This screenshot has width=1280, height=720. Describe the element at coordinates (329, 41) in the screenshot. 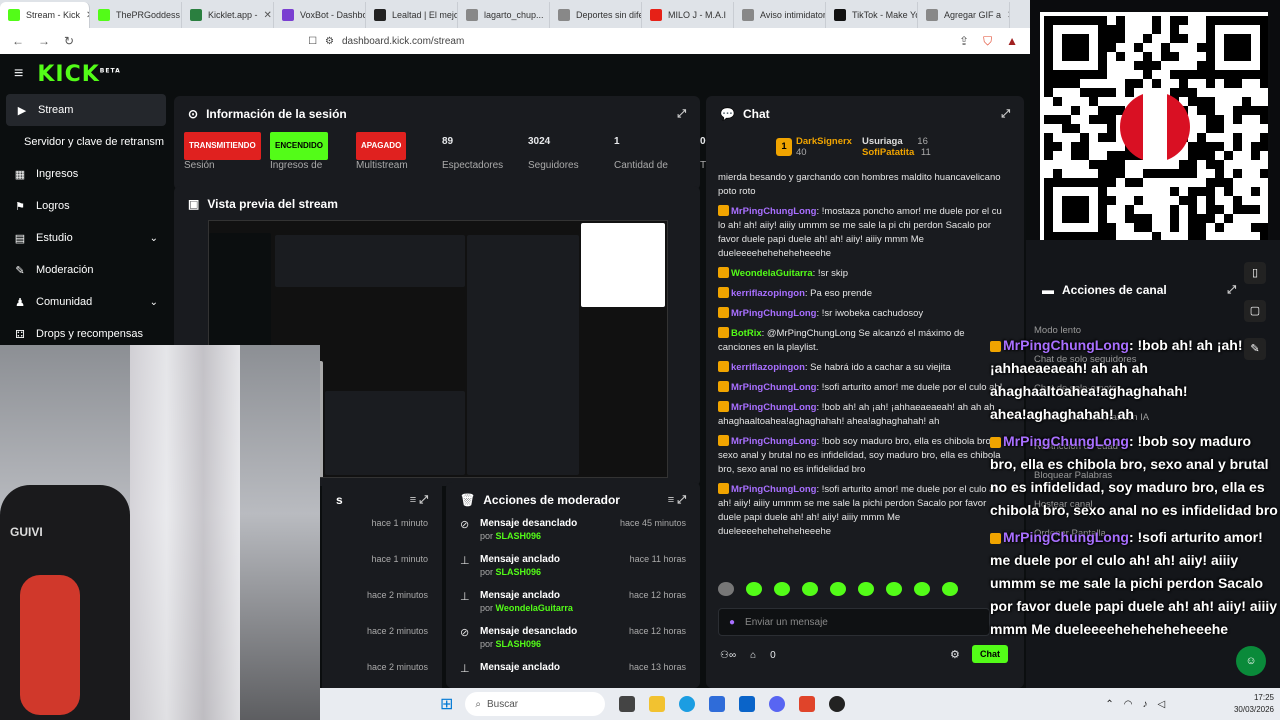

I see `site-info-icon: ⚙` at that location.